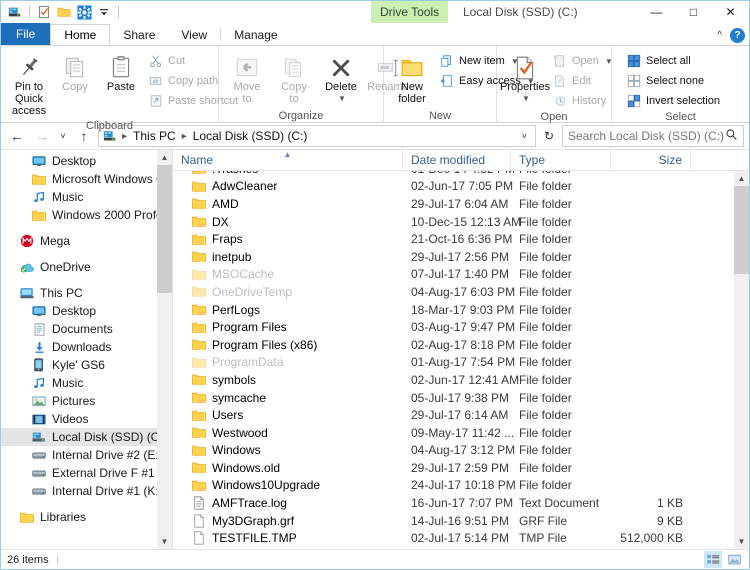  Describe the element at coordinates (86, 491) in the screenshot. I see `sidebar-item-internal-drive-1-k: Internal Drive #1 (K:)` at that location.